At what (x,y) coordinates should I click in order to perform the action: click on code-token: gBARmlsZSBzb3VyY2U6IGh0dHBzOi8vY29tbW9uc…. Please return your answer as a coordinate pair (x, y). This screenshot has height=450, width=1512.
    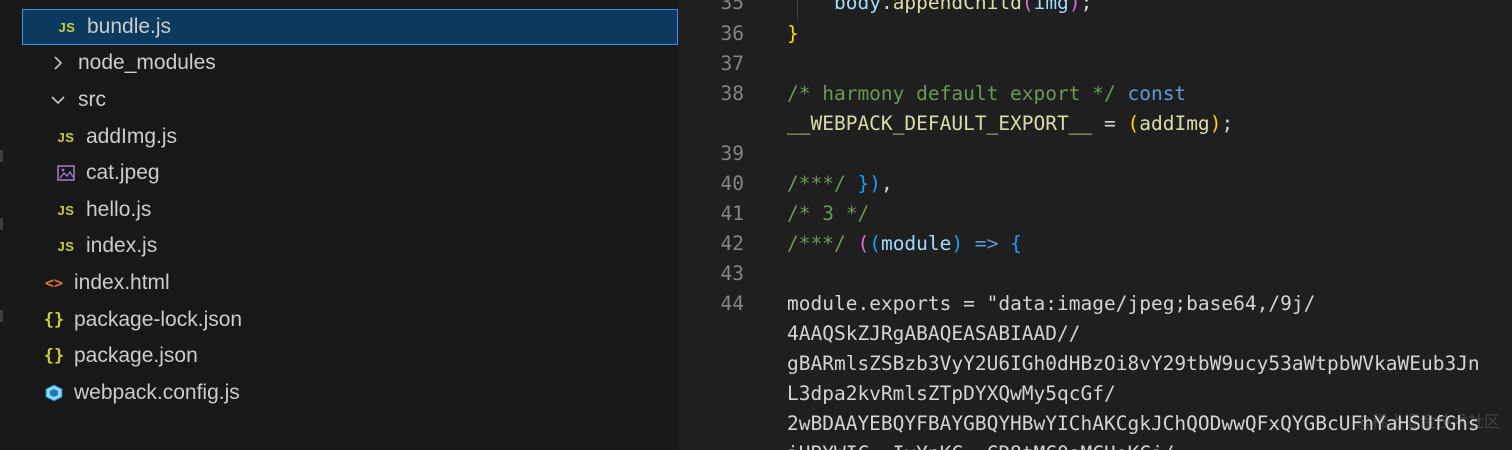
    Looking at the image, I should click on (1133, 363).